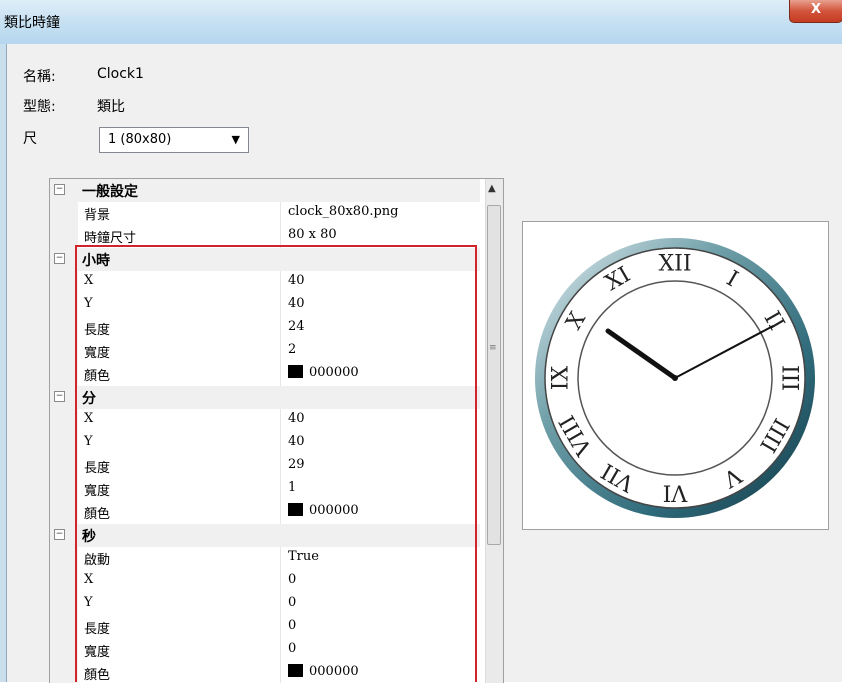 This screenshot has width=842, height=683. I want to click on property-row: Y0, so click(265, 604).